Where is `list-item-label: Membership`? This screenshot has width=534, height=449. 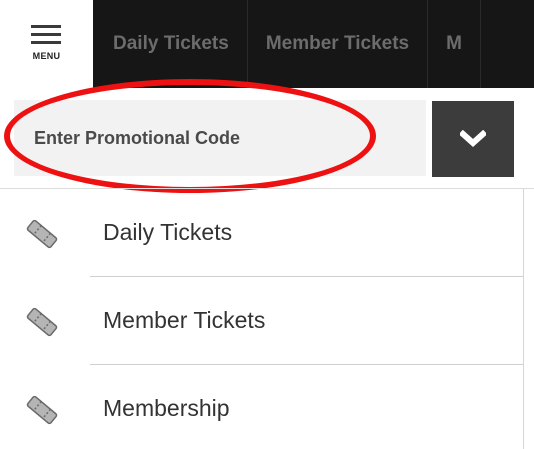
list-item-label: Membership is located at coordinates (166, 408).